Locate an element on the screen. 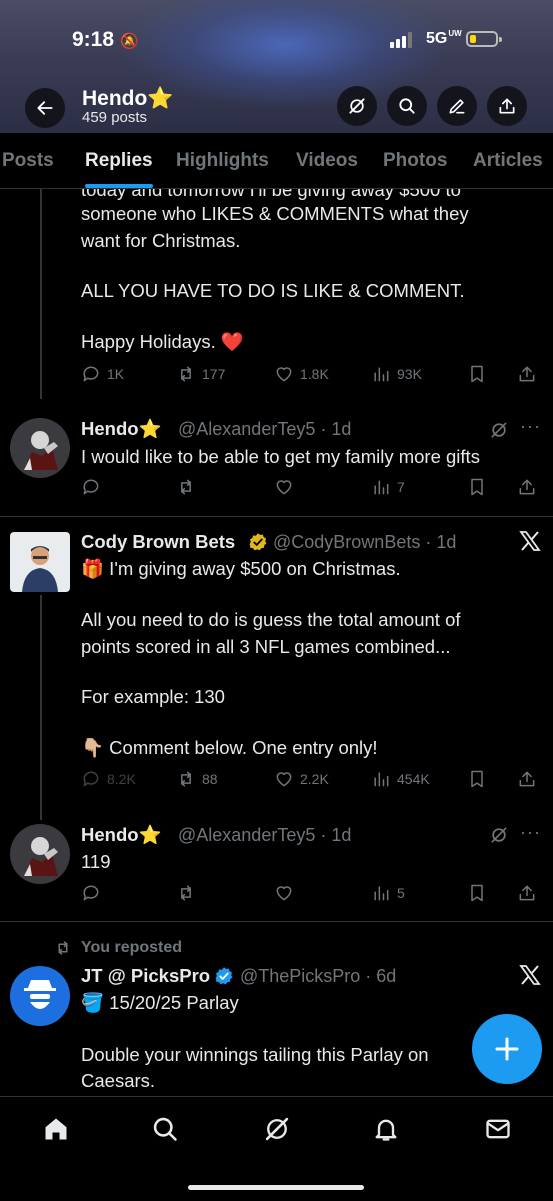  mail-icon is located at coordinates (498, 1129).